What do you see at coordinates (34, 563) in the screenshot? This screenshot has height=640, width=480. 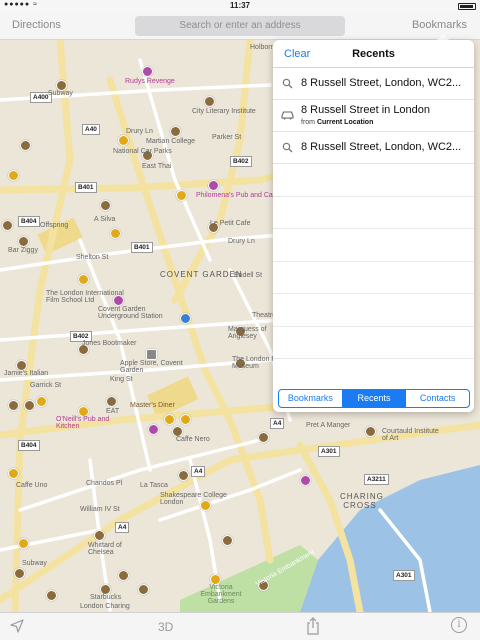 I see `map-label: Subway` at bounding box center [34, 563].